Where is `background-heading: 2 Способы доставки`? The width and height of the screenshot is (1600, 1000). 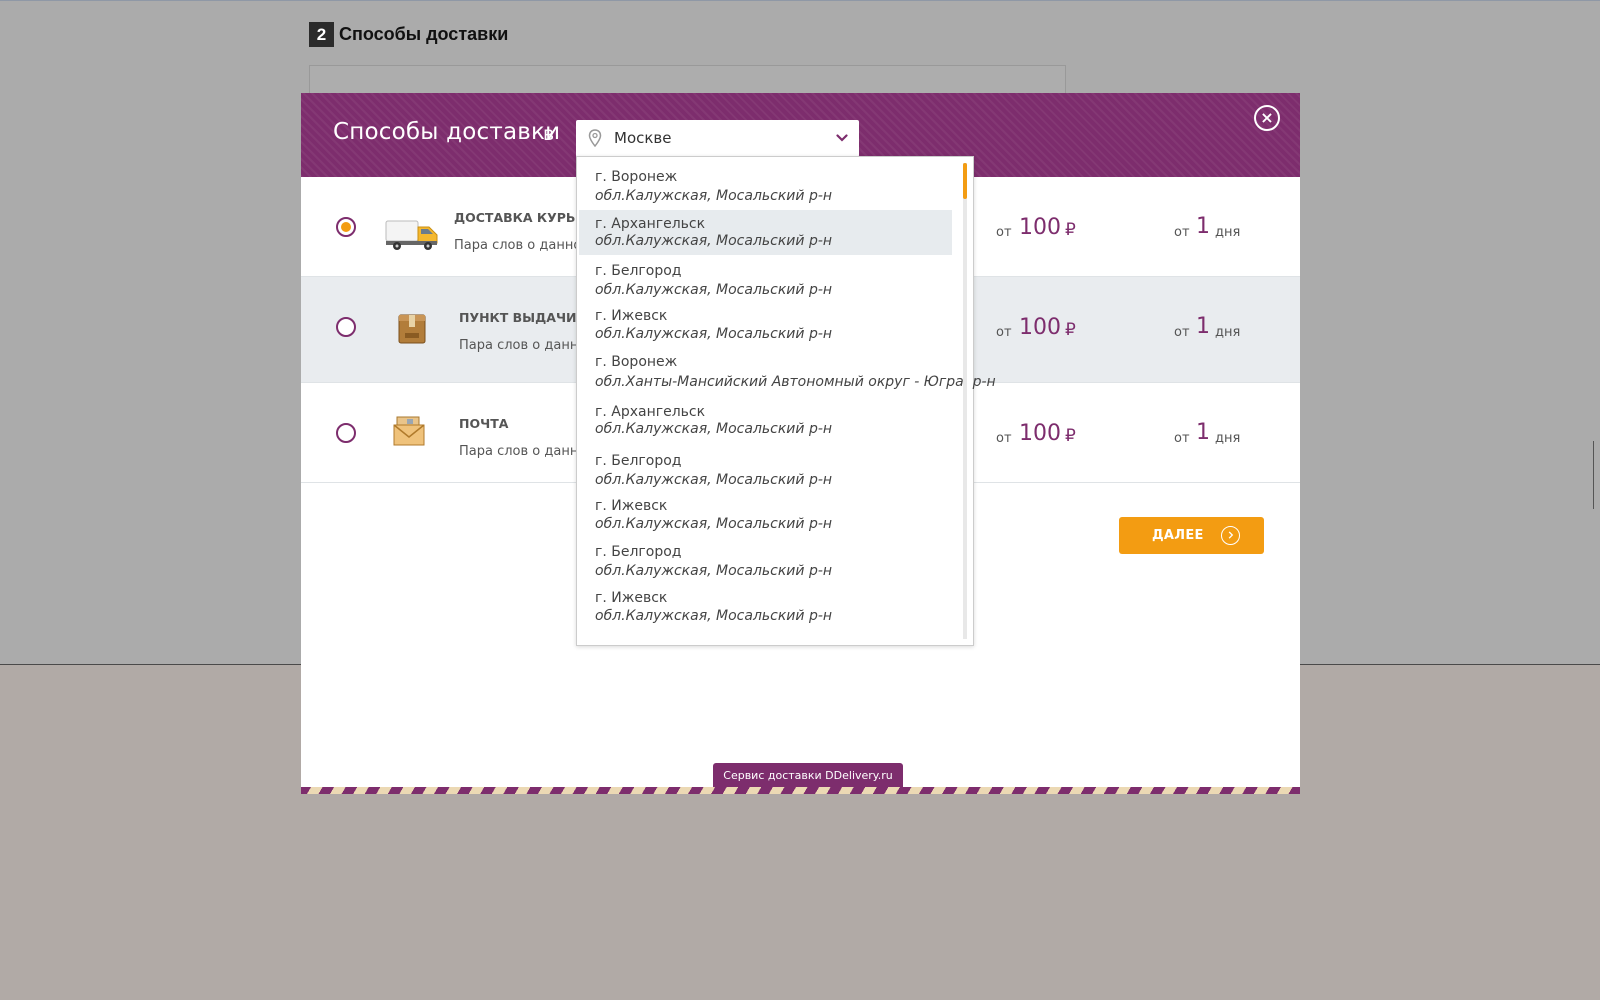 background-heading: 2 Способы доставки is located at coordinates (408, 34).